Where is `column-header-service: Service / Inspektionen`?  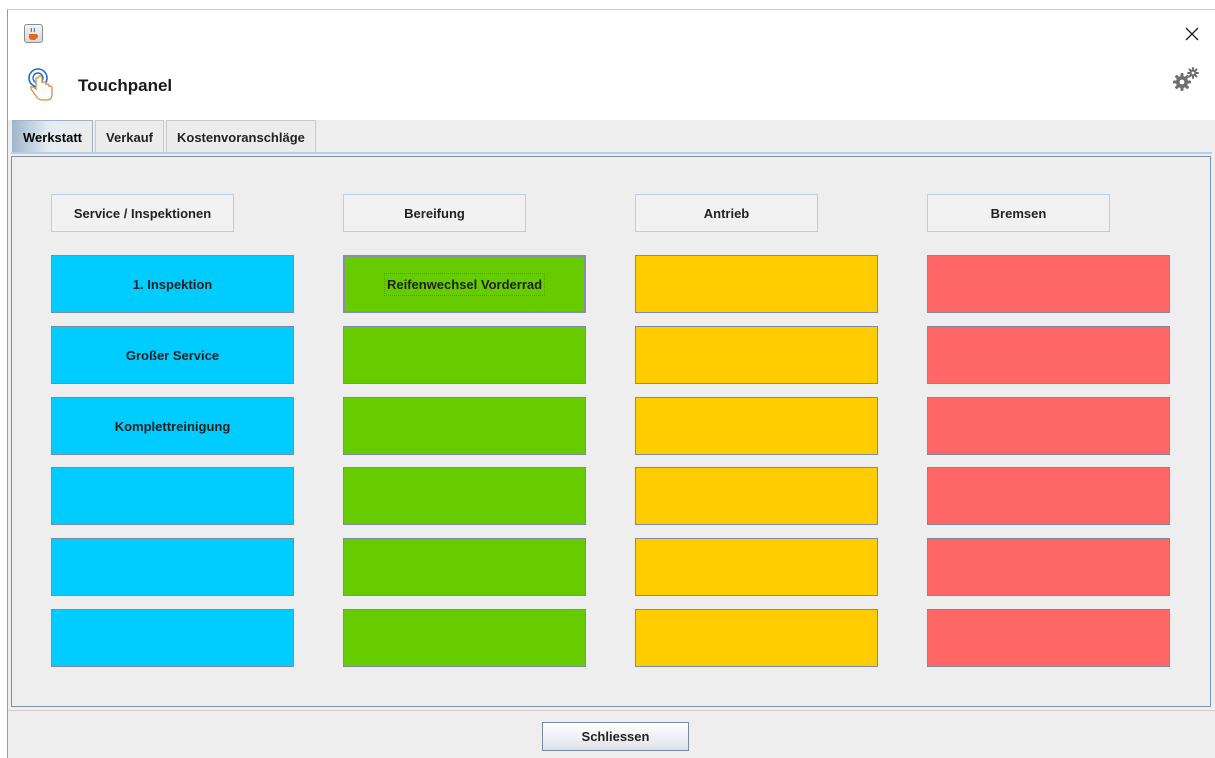
column-header-service: Service / Inspektionen is located at coordinates (142, 213).